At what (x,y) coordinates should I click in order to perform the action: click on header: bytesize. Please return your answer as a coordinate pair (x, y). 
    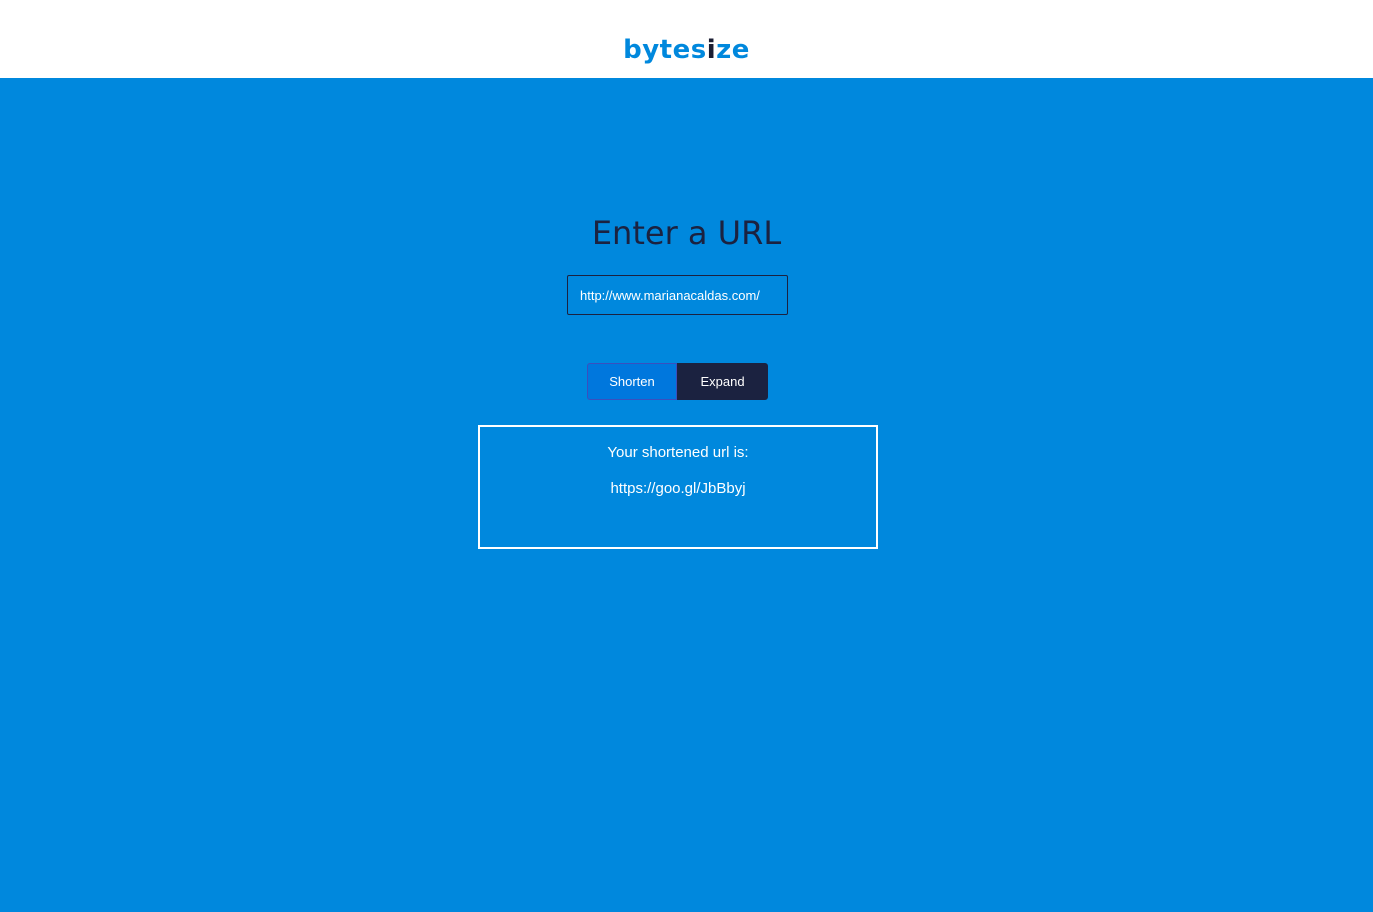
    Looking at the image, I should click on (686, 39).